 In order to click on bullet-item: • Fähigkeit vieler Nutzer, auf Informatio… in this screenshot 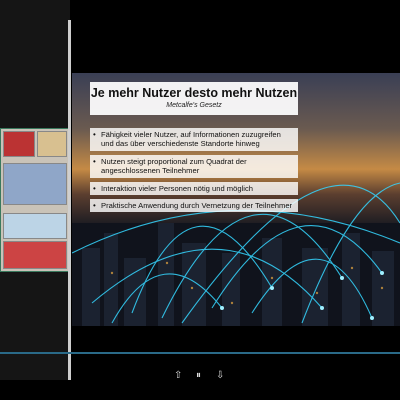, I will do `click(194, 139)`.